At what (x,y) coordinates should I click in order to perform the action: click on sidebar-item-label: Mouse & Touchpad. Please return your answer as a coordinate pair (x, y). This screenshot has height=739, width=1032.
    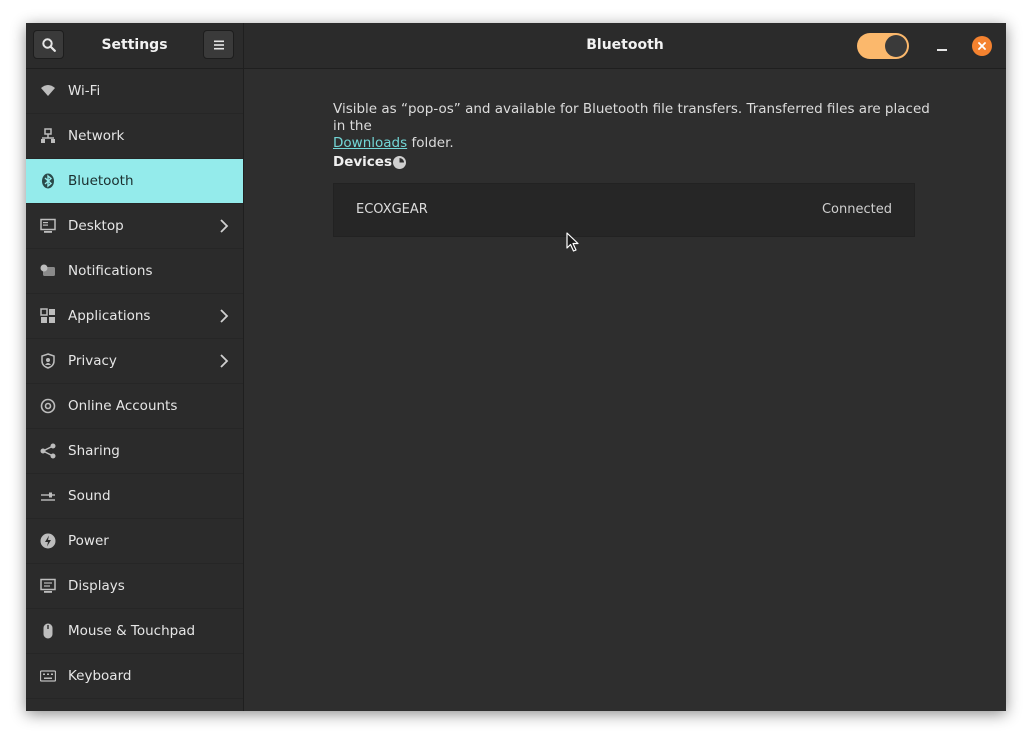
    Looking at the image, I should click on (132, 631).